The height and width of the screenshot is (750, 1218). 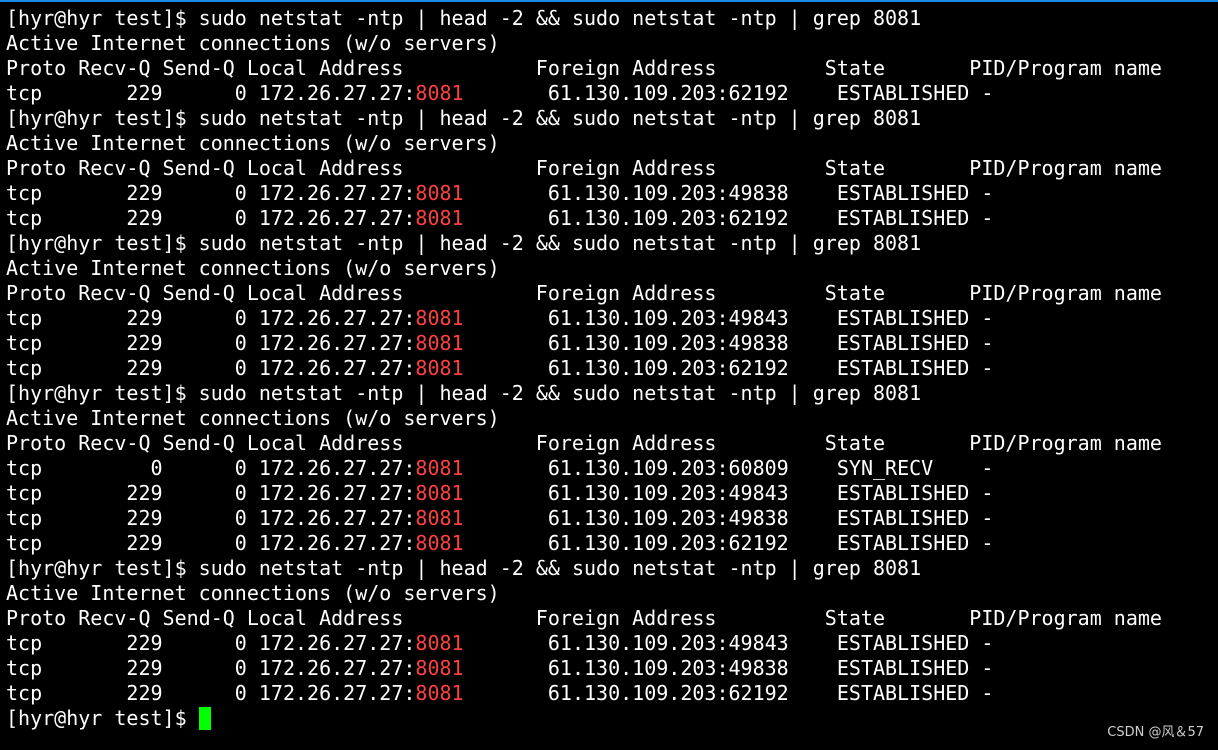 What do you see at coordinates (609, 1) in the screenshot?
I see `window-top-border` at bounding box center [609, 1].